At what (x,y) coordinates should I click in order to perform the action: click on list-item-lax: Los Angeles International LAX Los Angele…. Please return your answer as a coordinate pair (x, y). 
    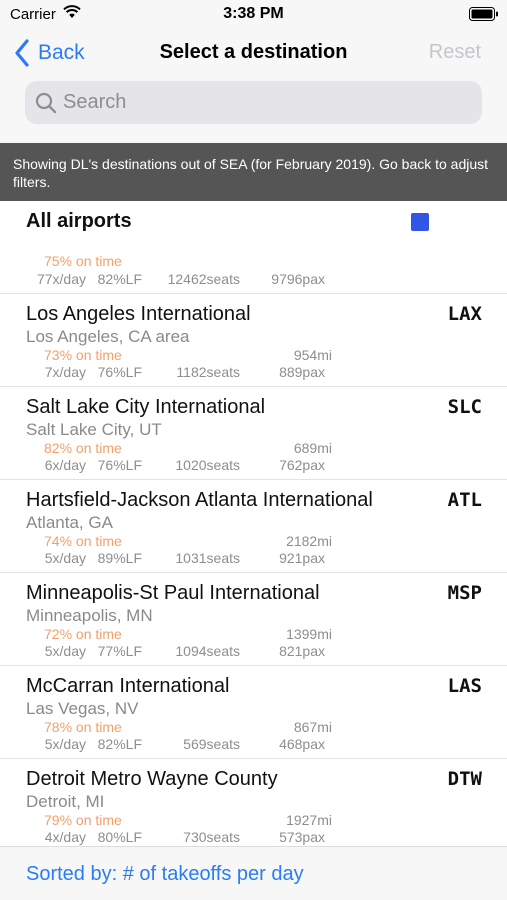
    Looking at the image, I should click on (253, 340).